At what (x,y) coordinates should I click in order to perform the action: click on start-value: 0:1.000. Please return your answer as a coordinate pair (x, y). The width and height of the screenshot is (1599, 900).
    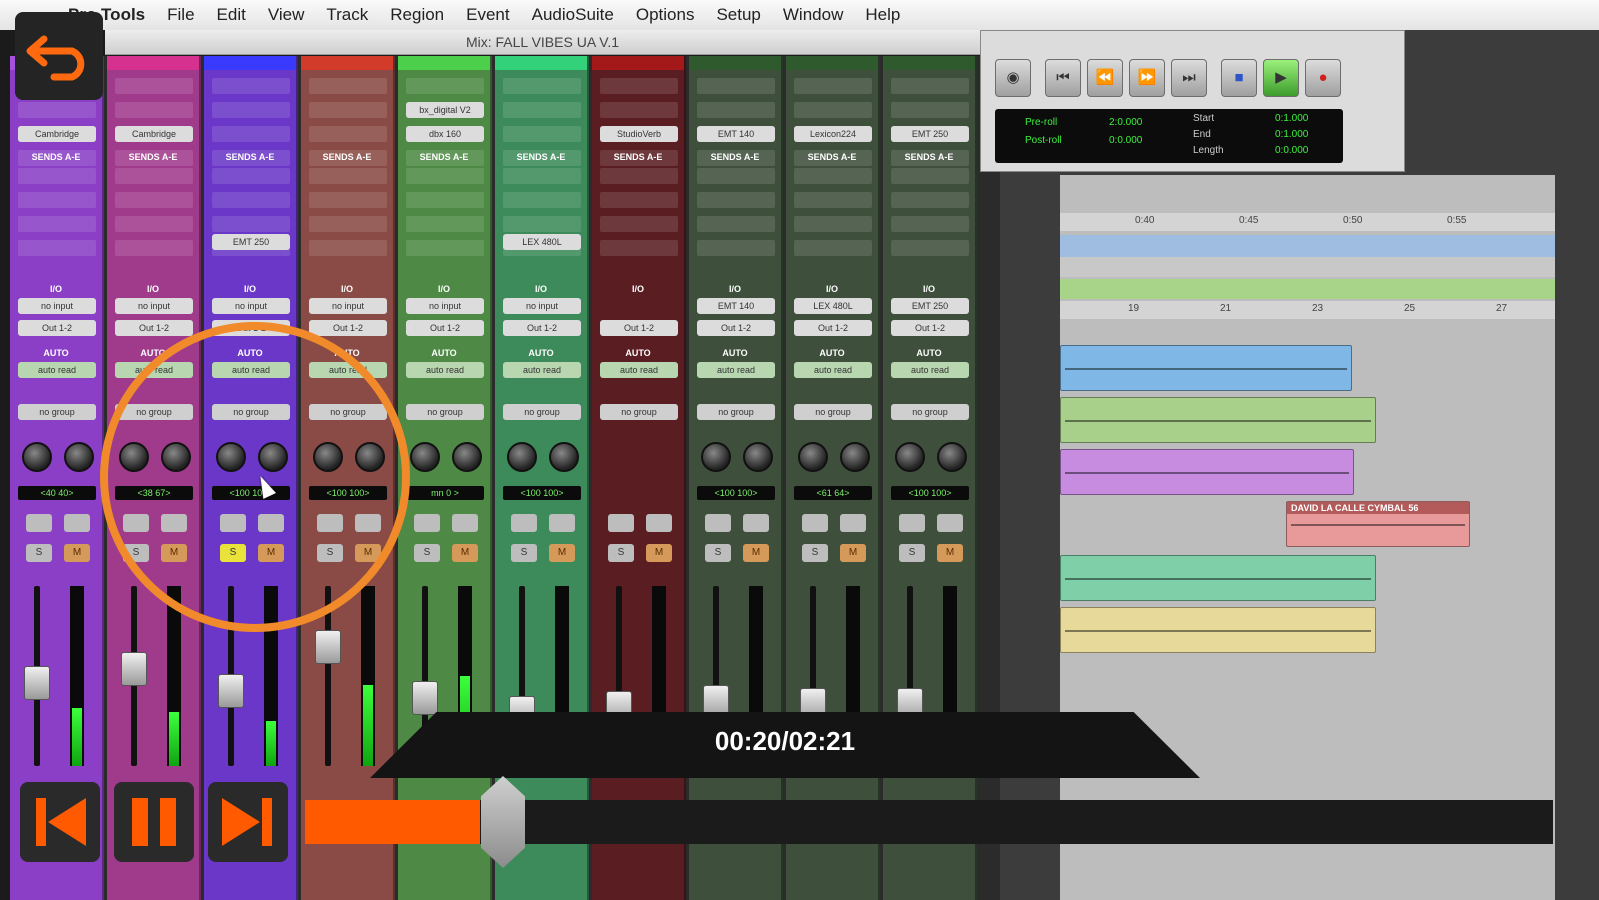
    Looking at the image, I should click on (1291, 118).